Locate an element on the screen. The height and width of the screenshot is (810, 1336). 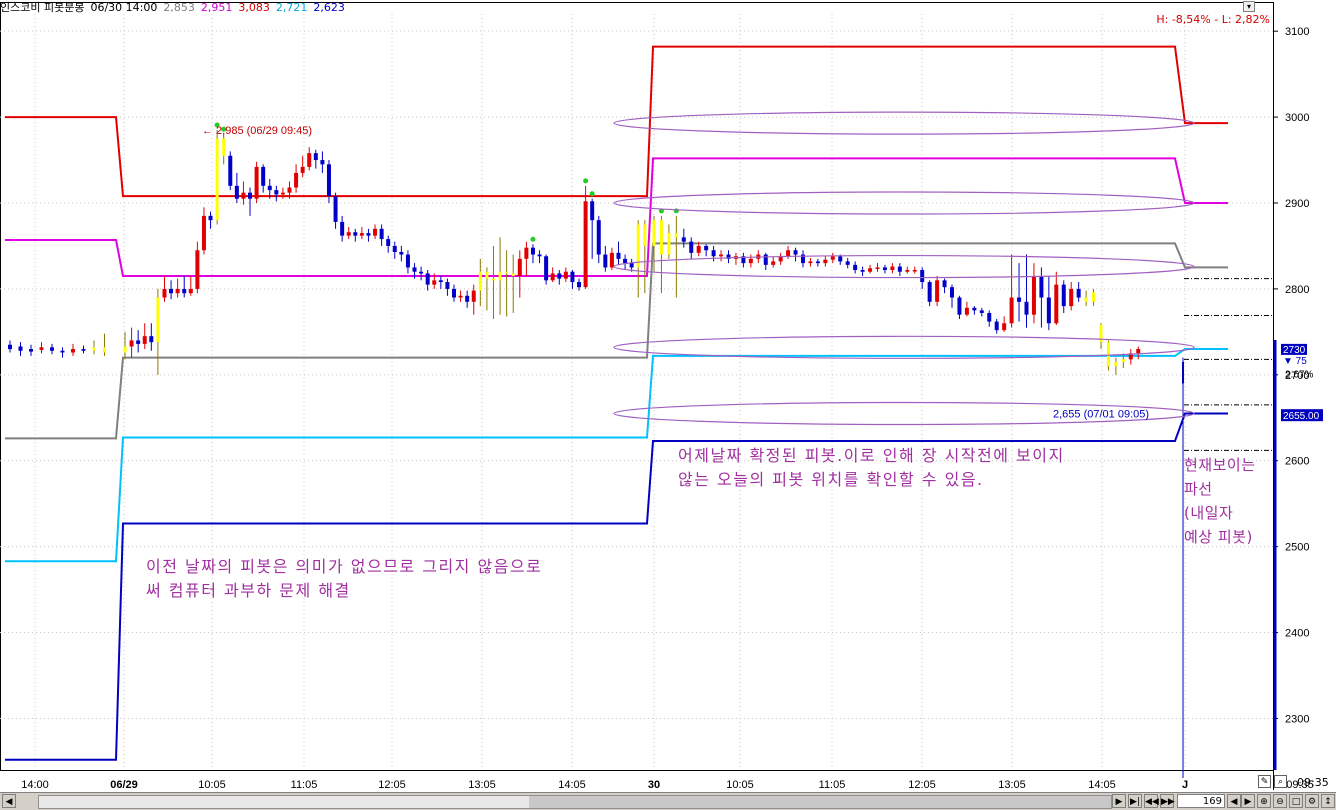
x-tick-label: 06/29 is located at coordinates (124, 785).